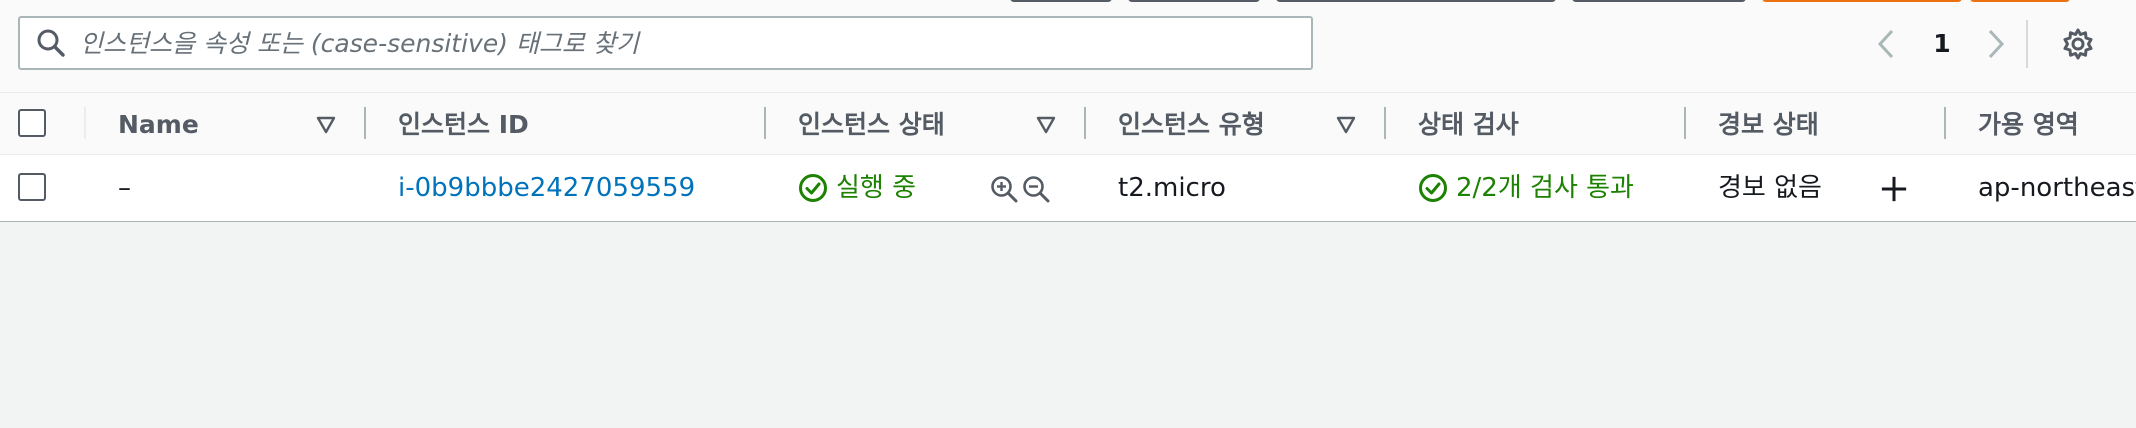 This screenshot has height=428, width=2136. Describe the element at coordinates (670, 43) in the screenshot. I see `search-input` at that location.